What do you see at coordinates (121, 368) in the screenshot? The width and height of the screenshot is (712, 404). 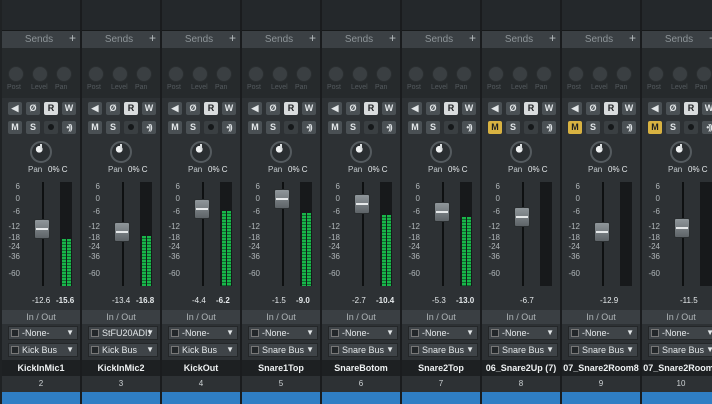 I see `channel-name: KickInMic2` at bounding box center [121, 368].